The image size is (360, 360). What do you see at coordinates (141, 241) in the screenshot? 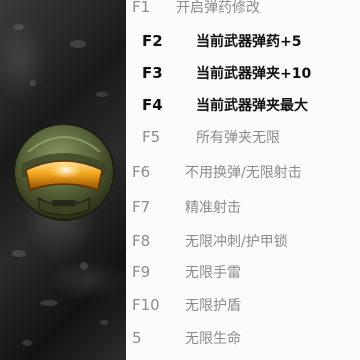
I see `hotkey-key: F8` at bounding box center [141, 241].